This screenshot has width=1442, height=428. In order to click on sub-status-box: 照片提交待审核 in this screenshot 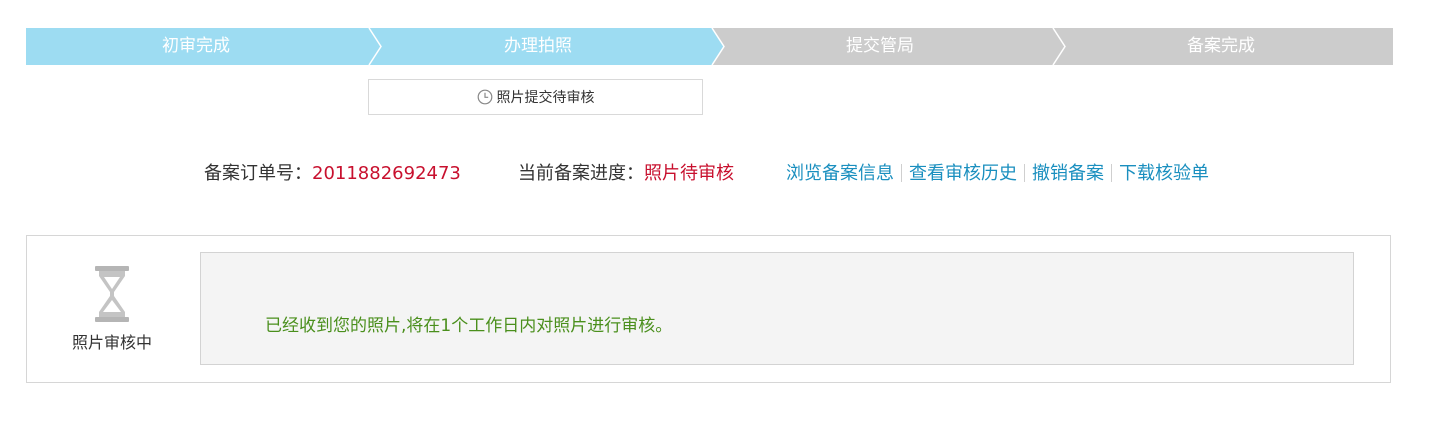, I will do `click(535, 97)`.